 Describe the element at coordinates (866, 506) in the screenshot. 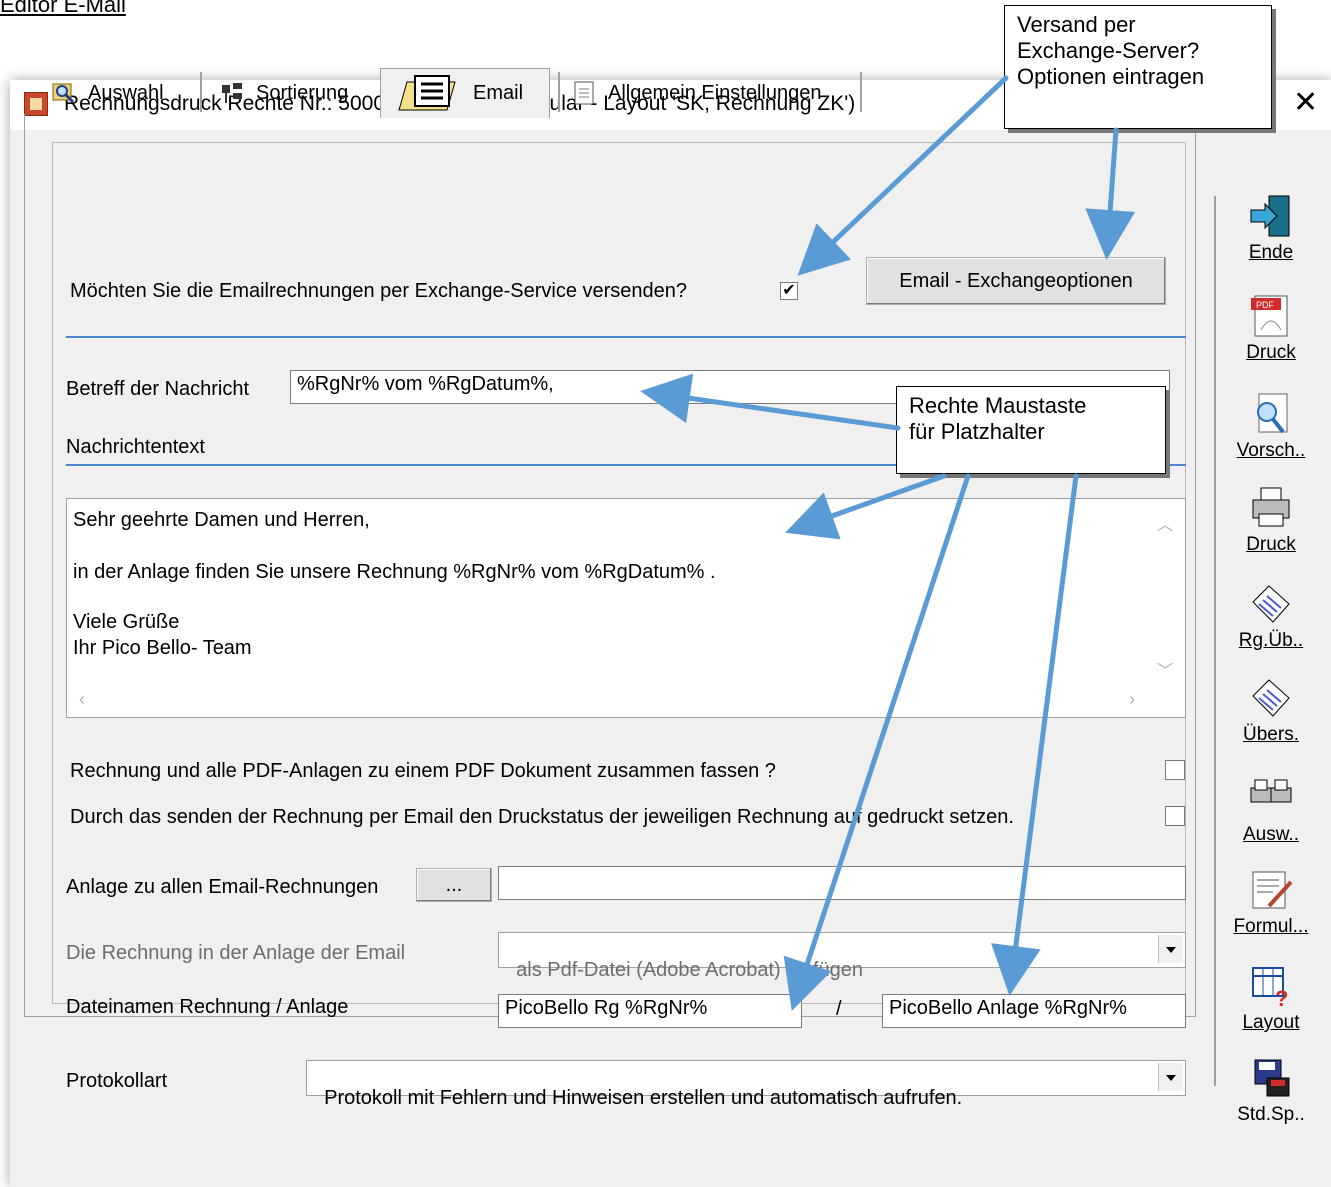

I see `arrow-to-message` at that location.